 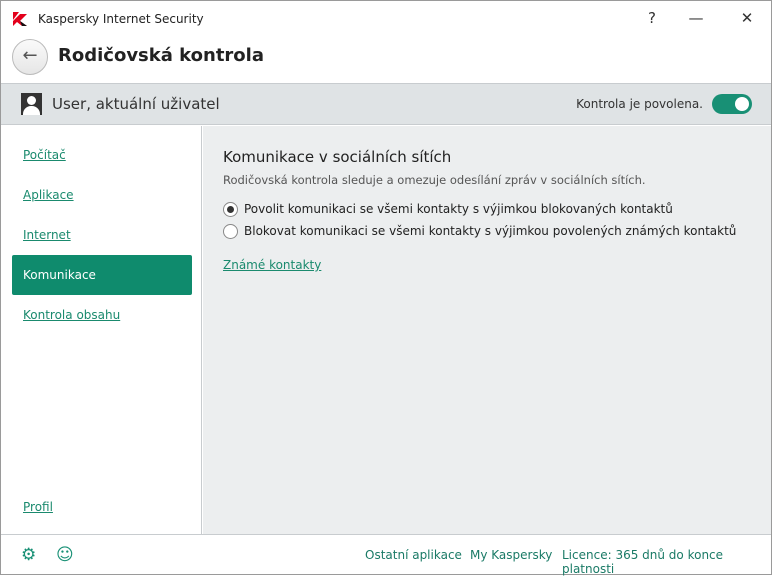 I want to click on radio-unselected-icon, so click(x=230, y=231).